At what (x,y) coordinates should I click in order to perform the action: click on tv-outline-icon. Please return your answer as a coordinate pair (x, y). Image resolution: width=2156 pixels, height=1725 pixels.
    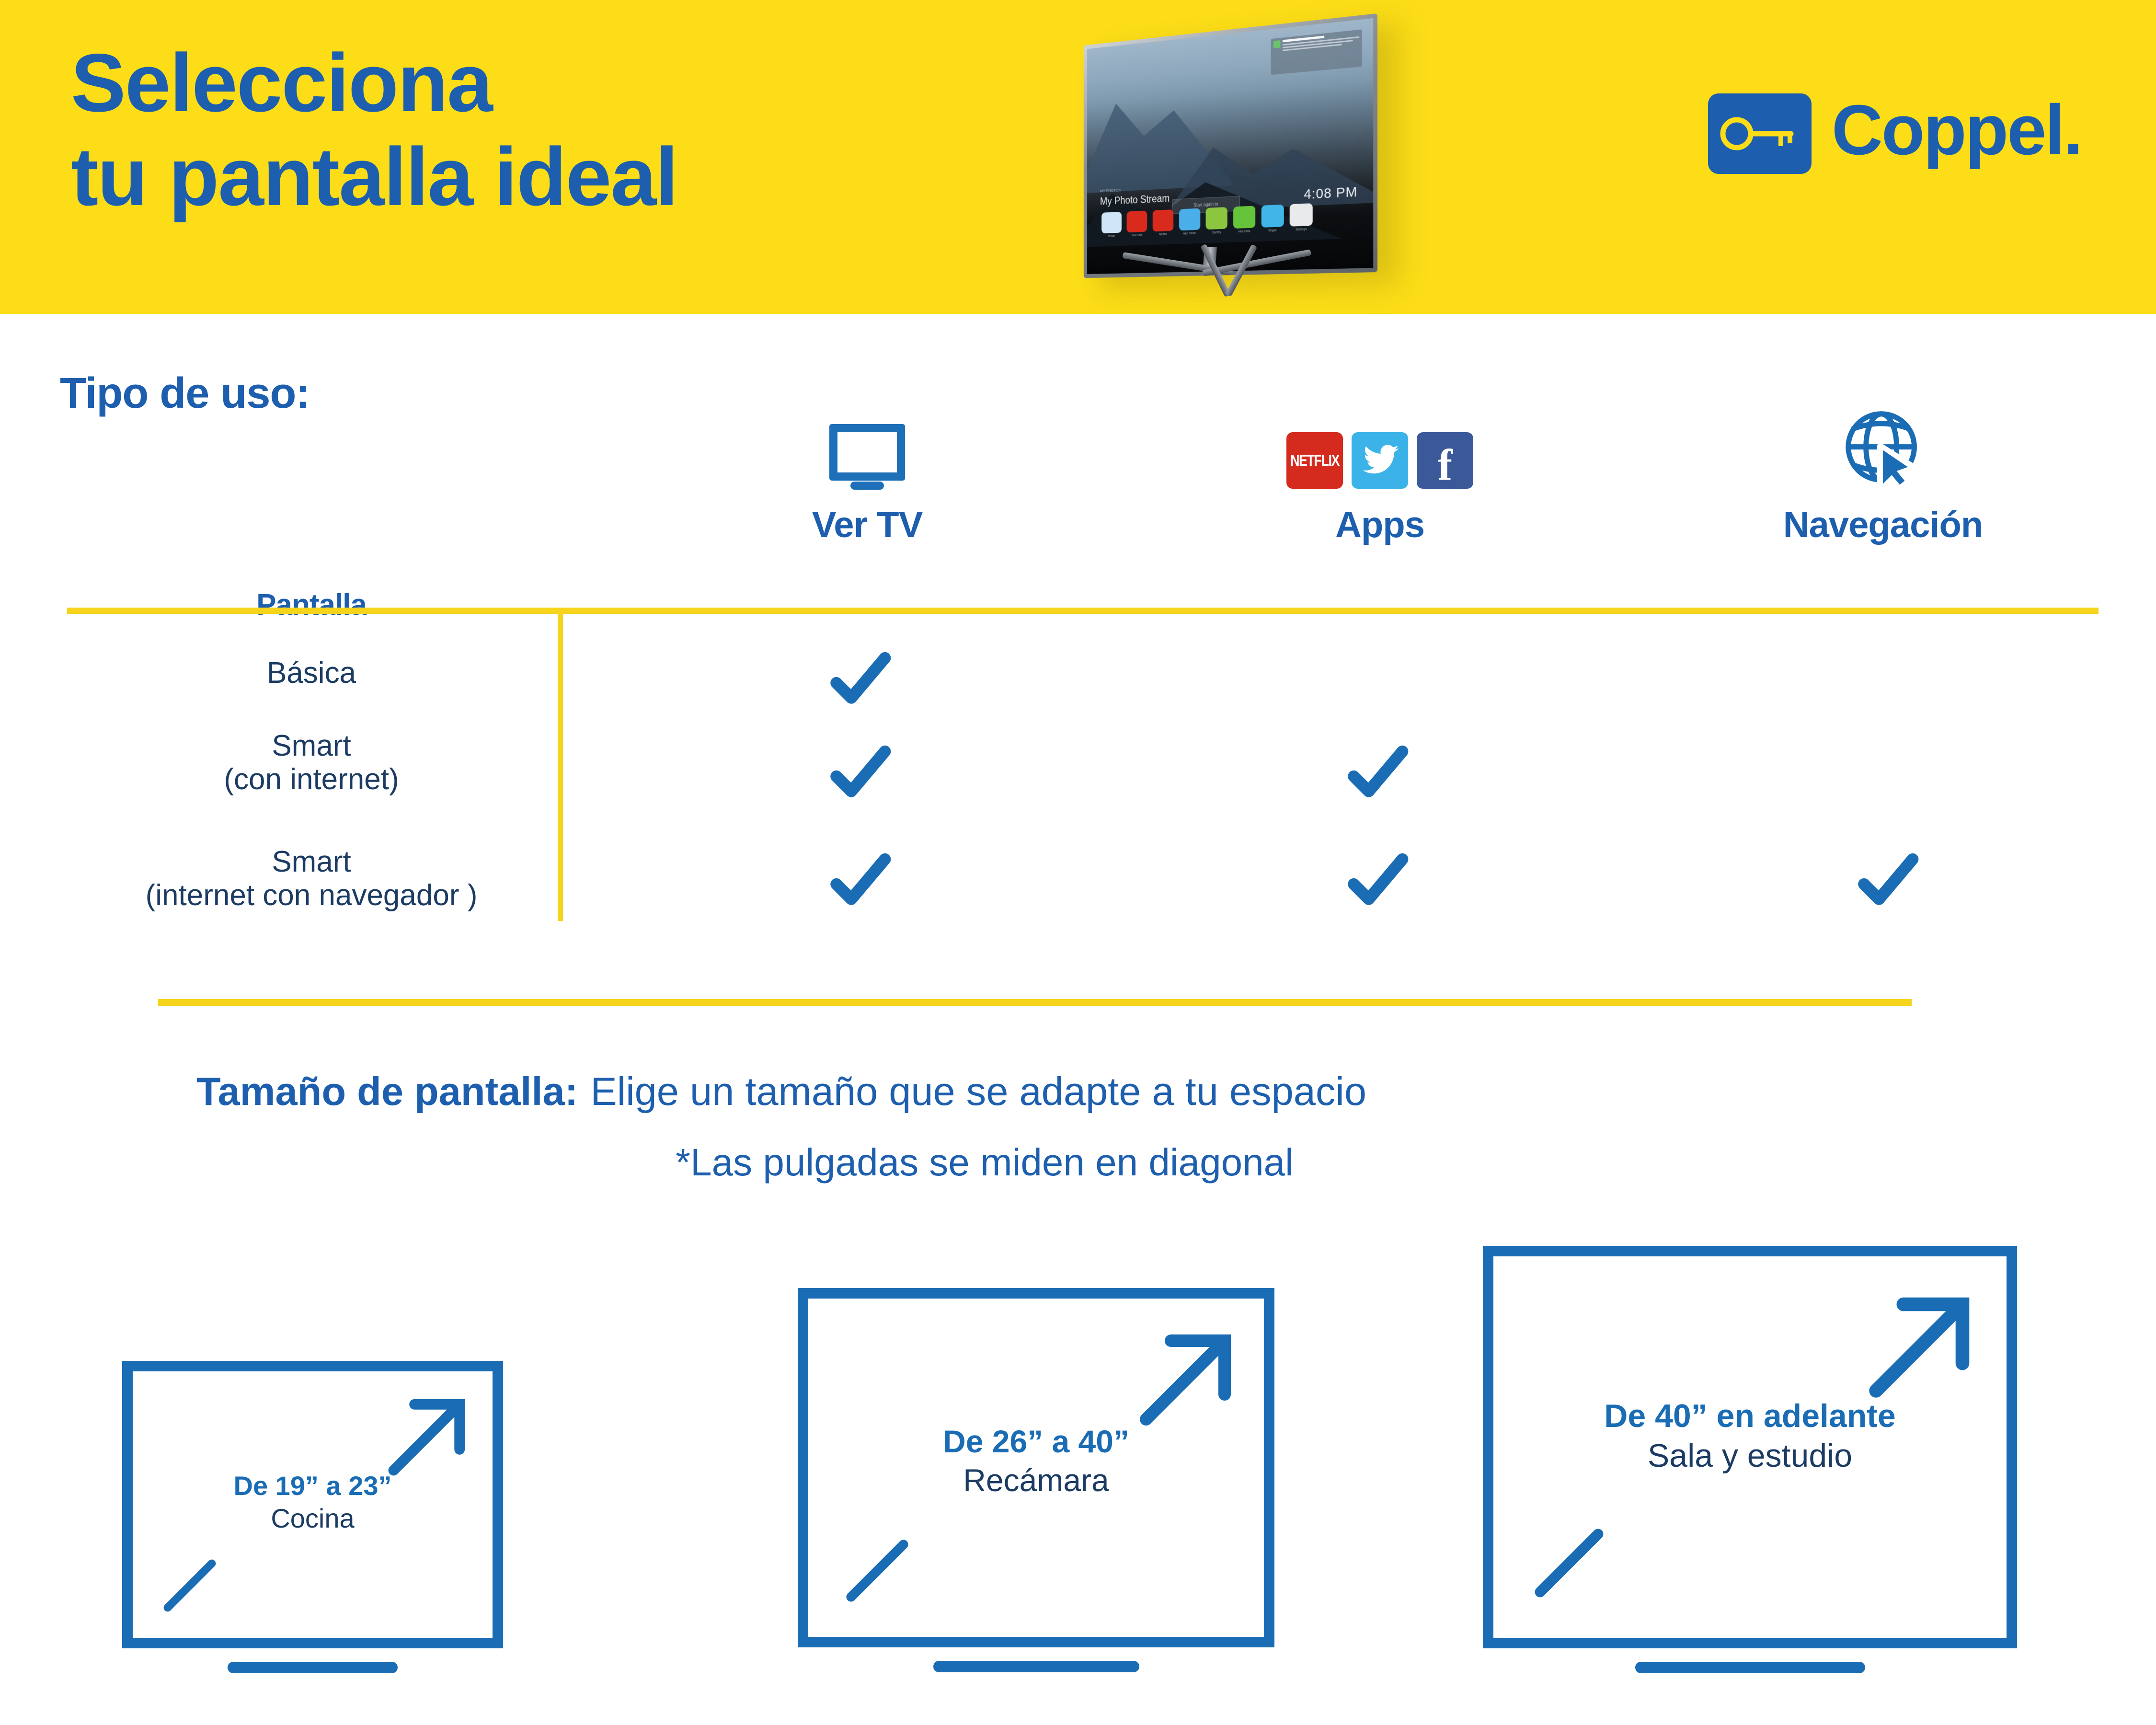
    Looking at the image, I should click on (867, 457).